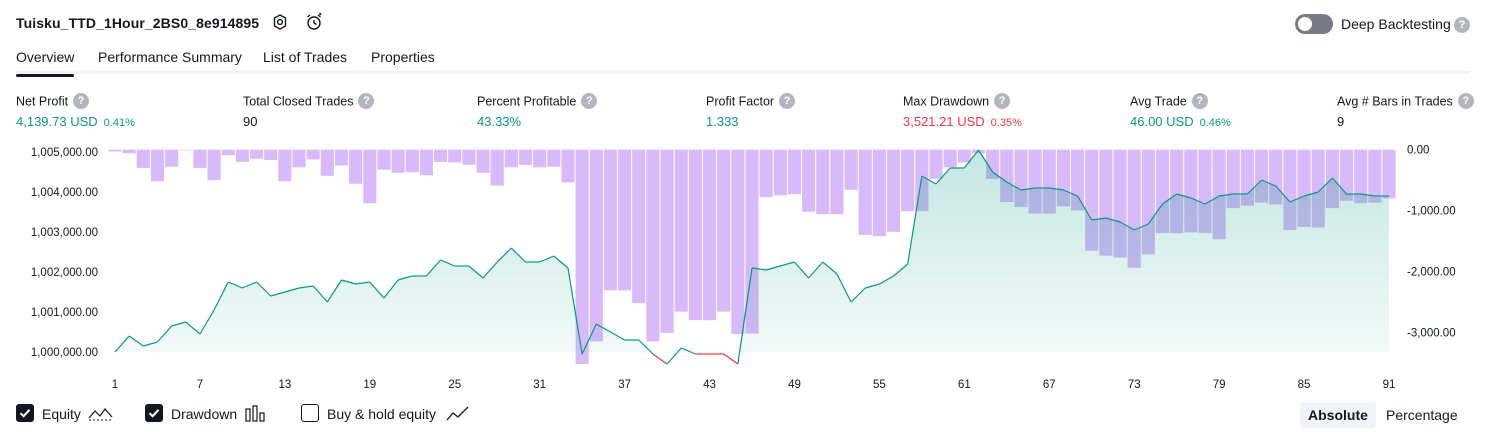 Image resolution: width=1486 pixels, height=438 pixels. Describe the element at coordinates (403, 61) in the screenshot. I see `tab-properties: Properties` at that location.